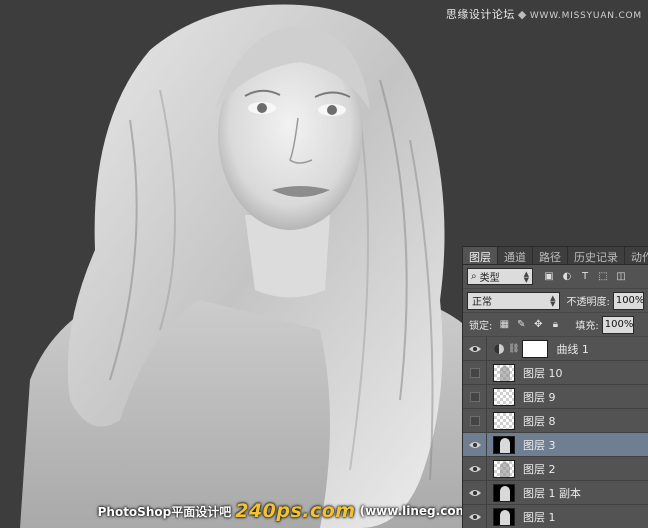  Describe the element at coordinates (587, 326) in the screenshot. I see `fill-label: 填充:` at that location.